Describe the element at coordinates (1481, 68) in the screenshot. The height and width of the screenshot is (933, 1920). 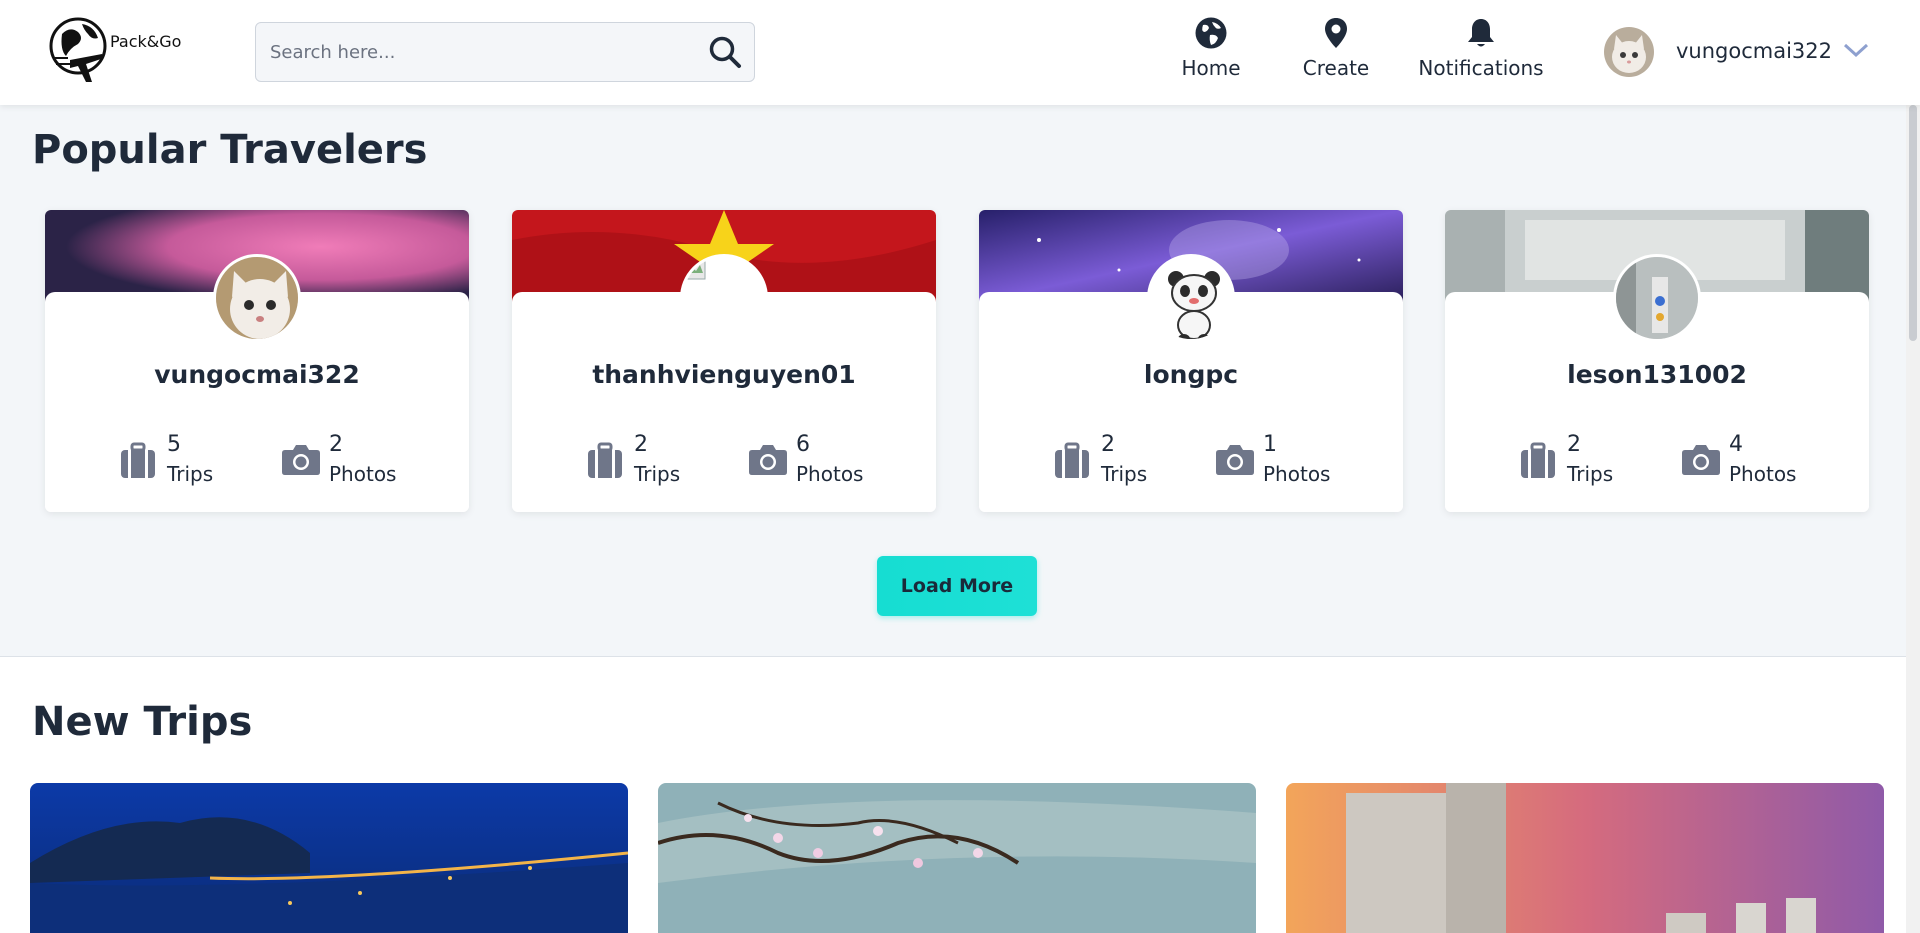
I see `nav-notifications-label: Notifications` at that location.